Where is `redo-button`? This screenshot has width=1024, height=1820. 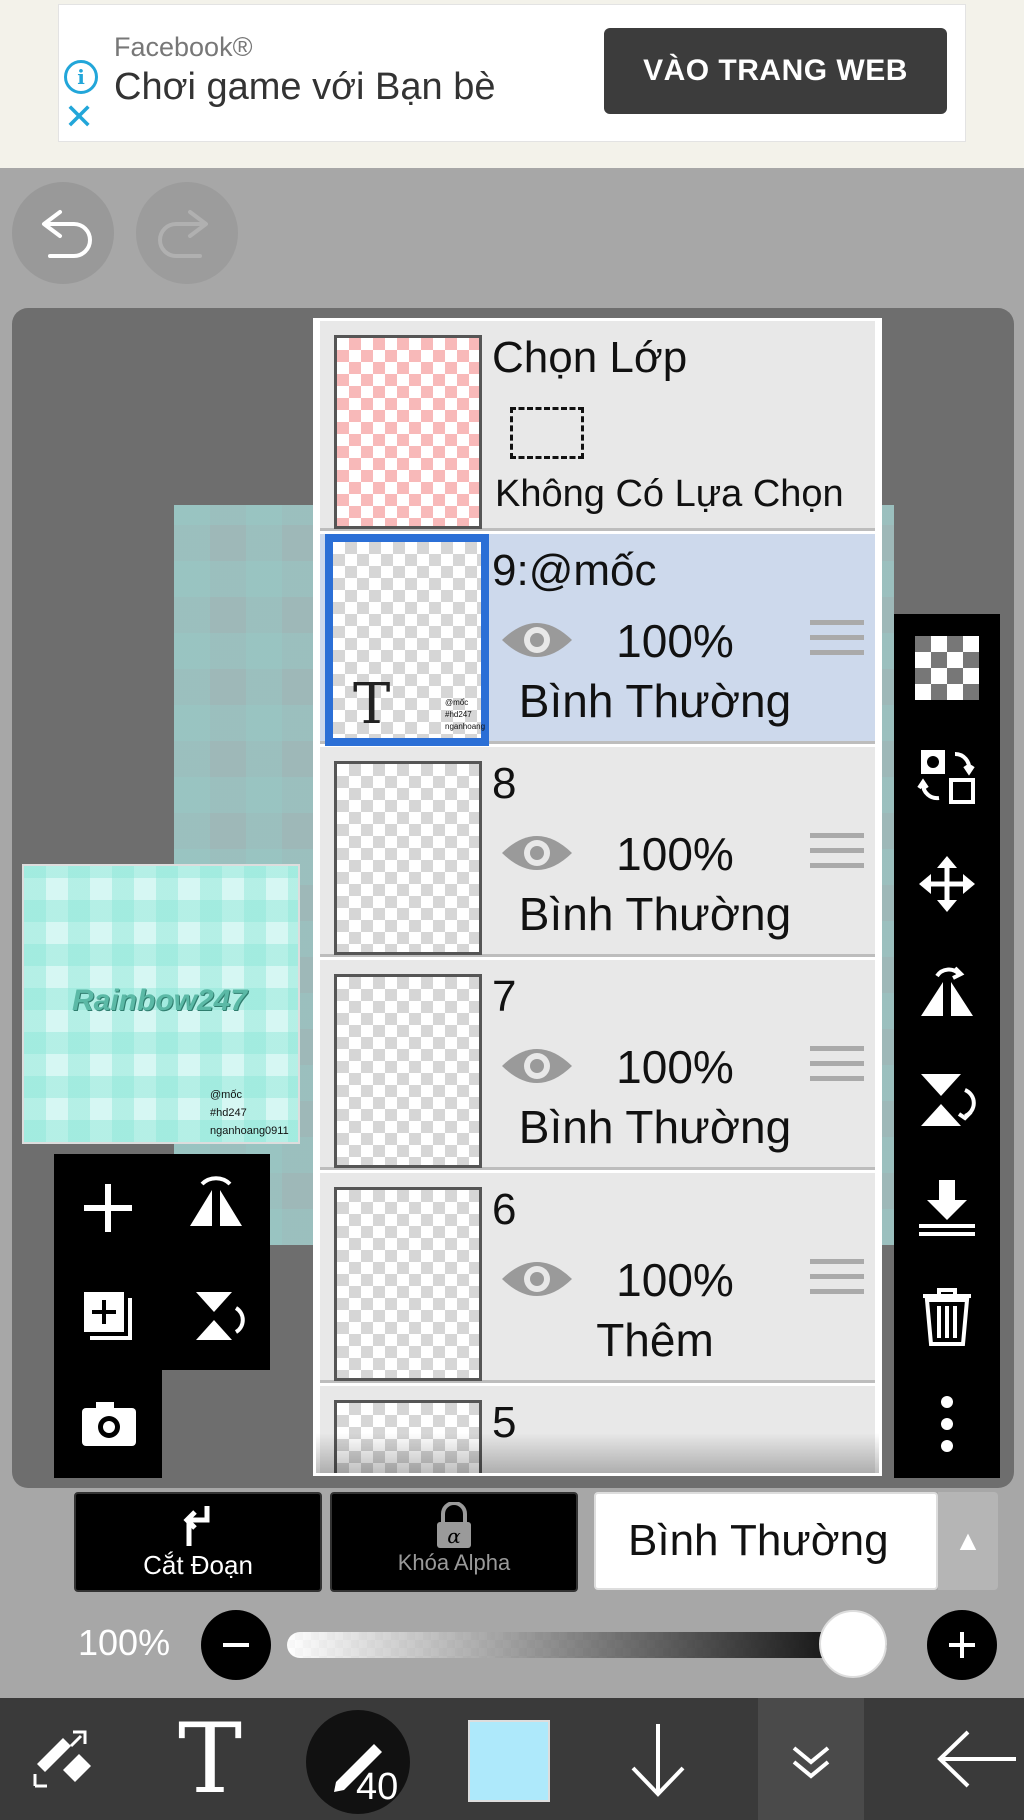 redo-button is located at coordinates (187, 233).